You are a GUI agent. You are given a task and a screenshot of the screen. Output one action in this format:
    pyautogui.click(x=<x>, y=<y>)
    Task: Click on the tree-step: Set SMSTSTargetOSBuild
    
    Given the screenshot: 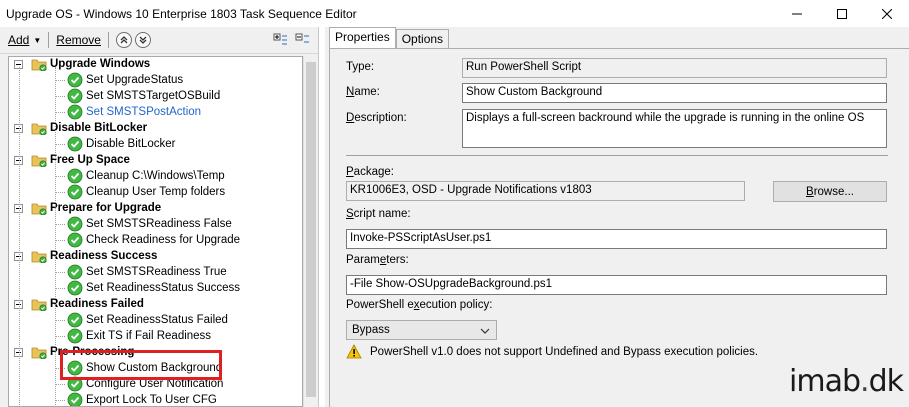 What is the action you would take?
    pyautogui.click(x=143, y=96)
    